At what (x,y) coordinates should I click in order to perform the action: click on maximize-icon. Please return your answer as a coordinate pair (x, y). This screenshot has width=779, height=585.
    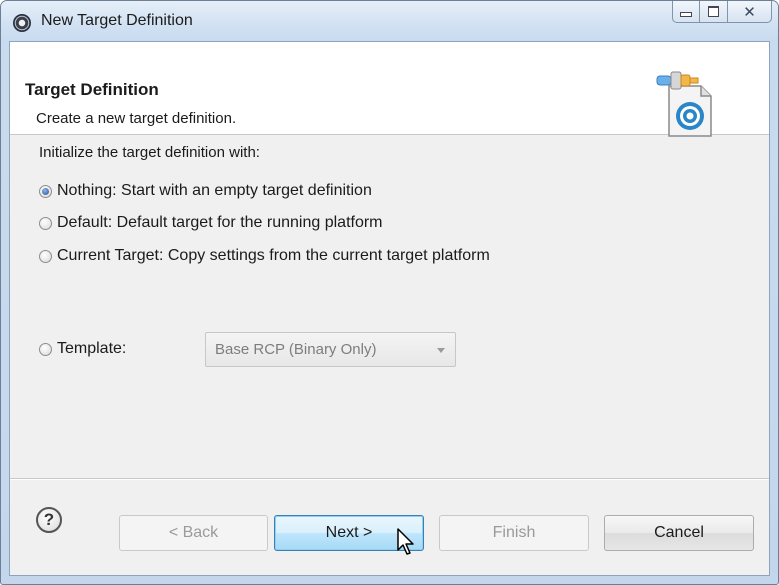
    Looking at the image, I should click on (713, 11).